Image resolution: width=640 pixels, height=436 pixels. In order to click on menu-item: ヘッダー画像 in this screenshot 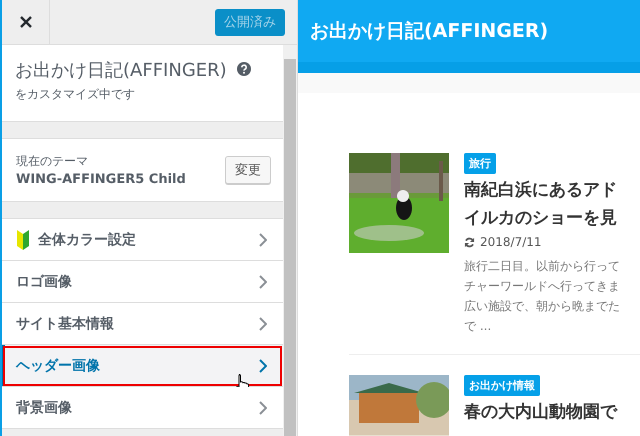, I will do `click(142, 366)`.